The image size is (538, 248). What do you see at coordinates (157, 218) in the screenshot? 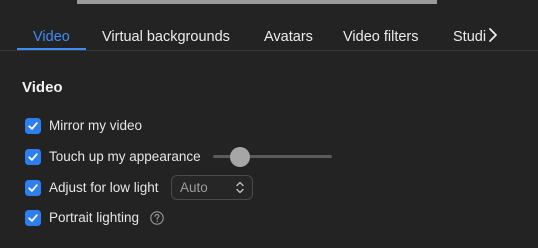
I see `question-circle-icon` at bounding box center [157, 218].